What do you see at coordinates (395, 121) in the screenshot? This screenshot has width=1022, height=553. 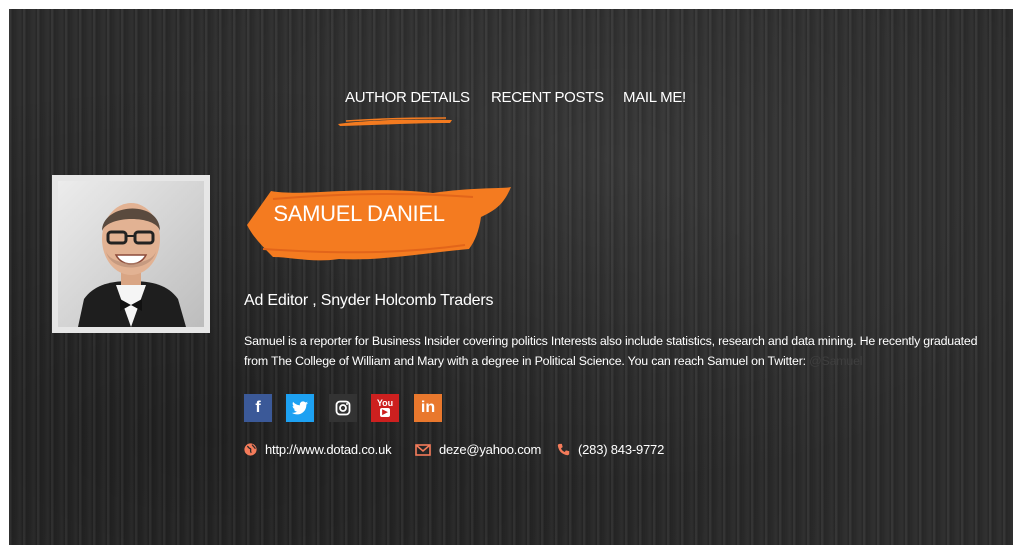 I see `active-tab-underline` at bounding box center [395, 121].